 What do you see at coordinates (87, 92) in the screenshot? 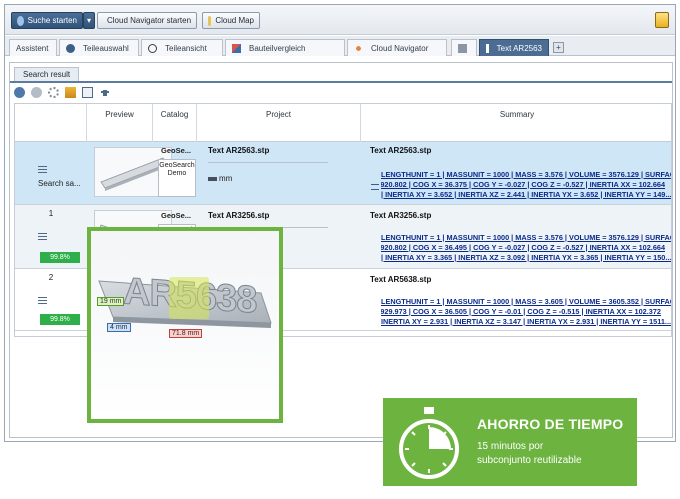
I see `export-icon` at bounding box center [87, 92].